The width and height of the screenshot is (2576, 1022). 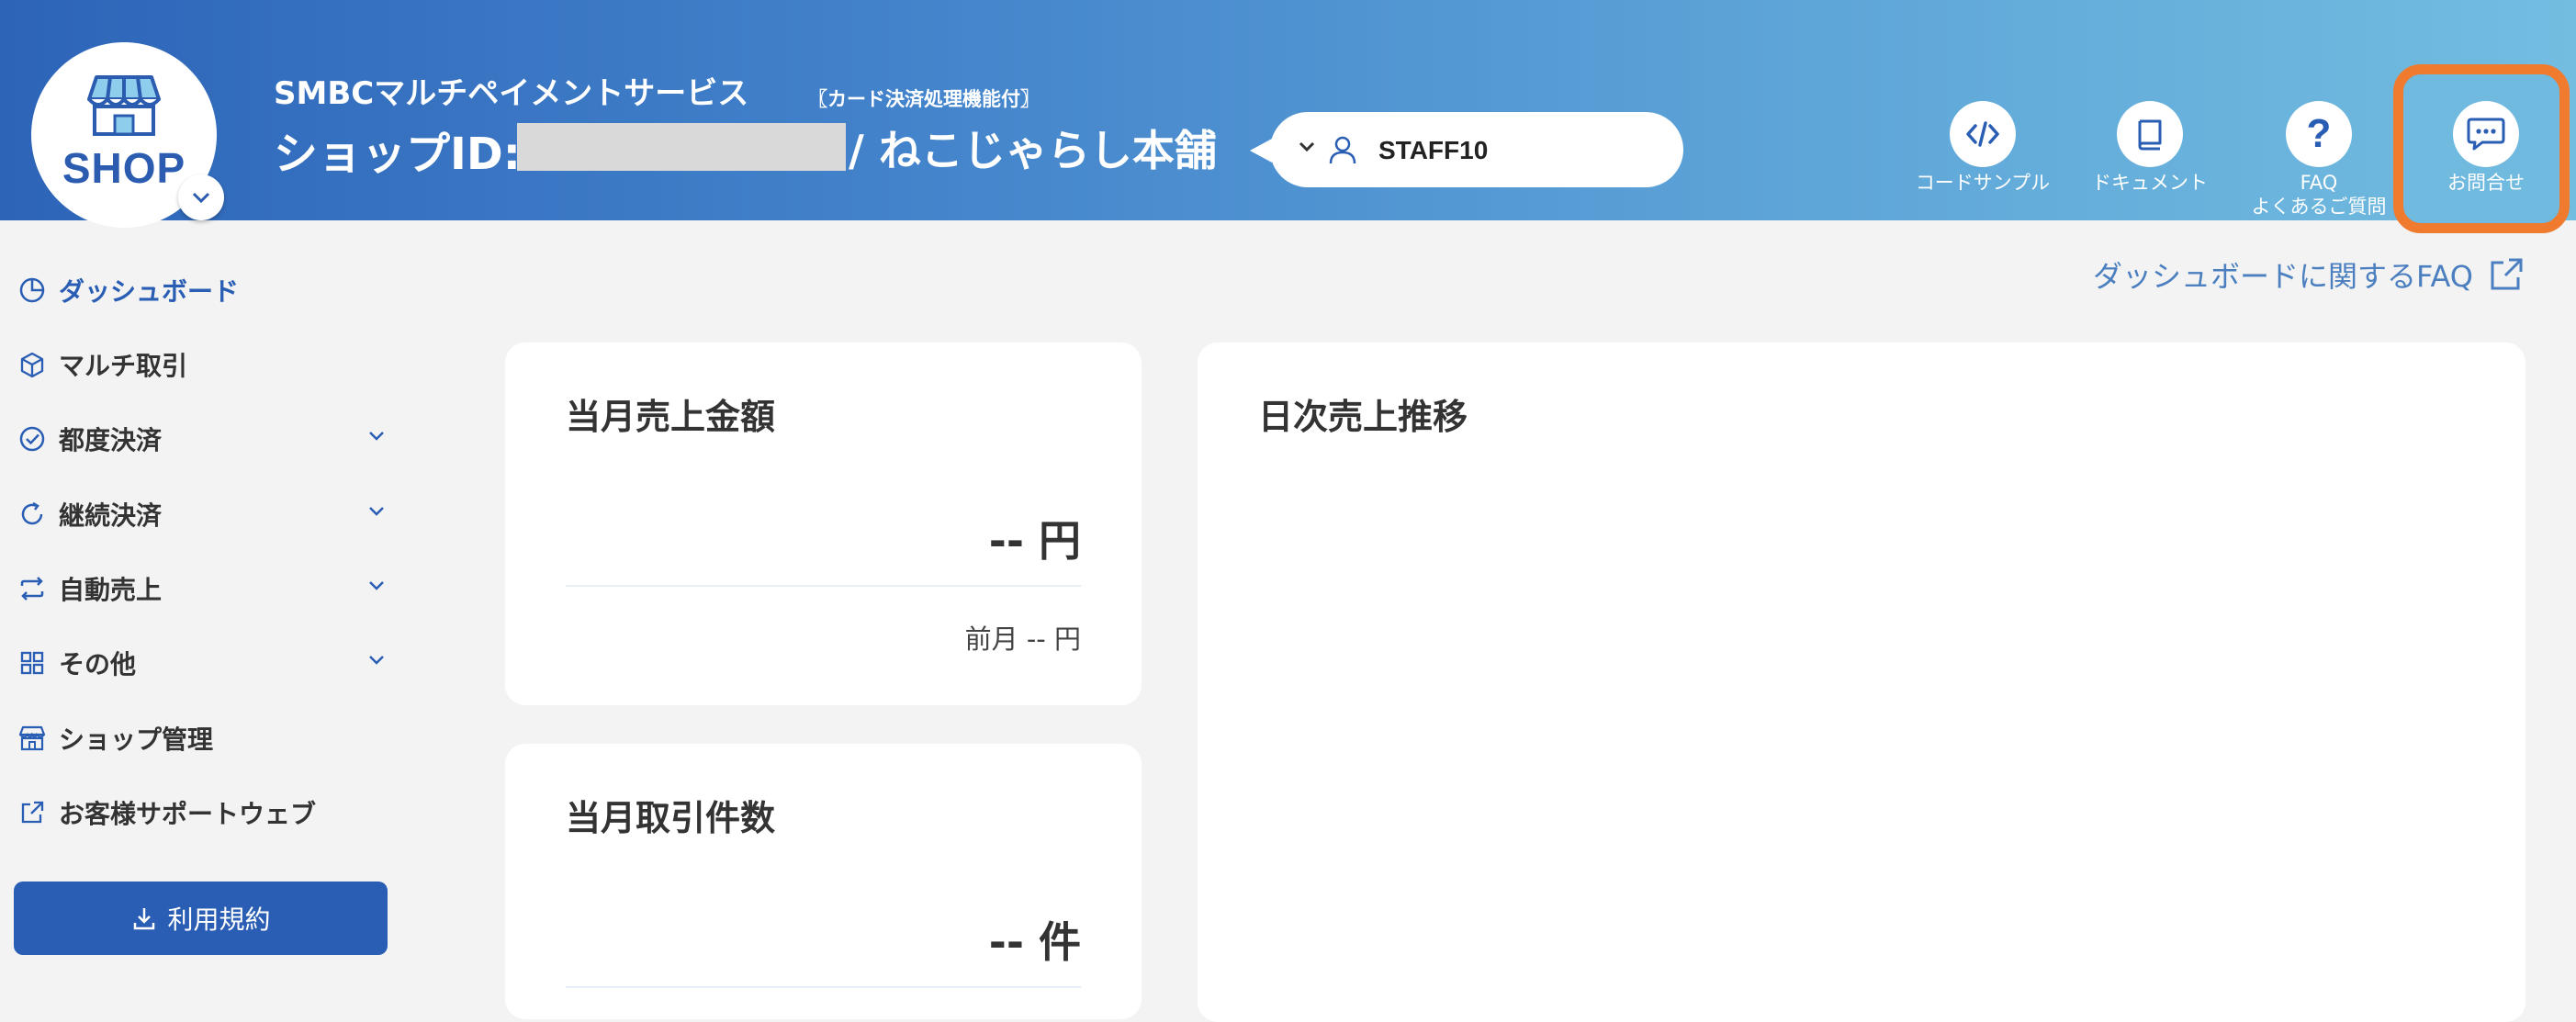 What do you see at coordinates (32, 514) in the screenshot?
I see `refresh-icon` at bounding box center [32, 514].